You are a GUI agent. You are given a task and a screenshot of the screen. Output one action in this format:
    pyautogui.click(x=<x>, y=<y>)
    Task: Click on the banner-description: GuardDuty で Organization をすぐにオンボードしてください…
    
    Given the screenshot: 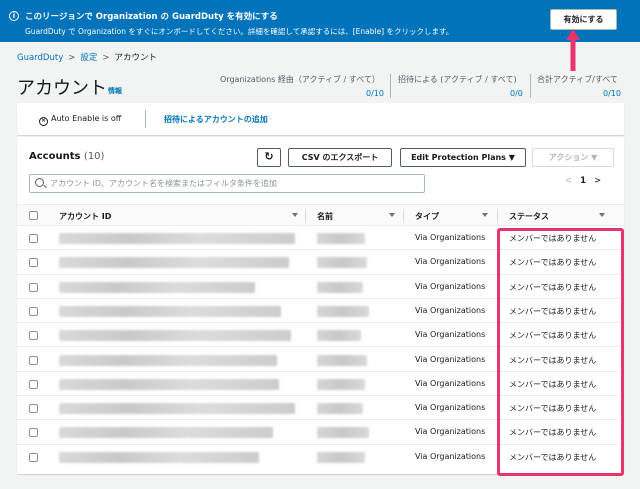 What is the action you would take?
    pyautogui.click(x=239, y=31)
    